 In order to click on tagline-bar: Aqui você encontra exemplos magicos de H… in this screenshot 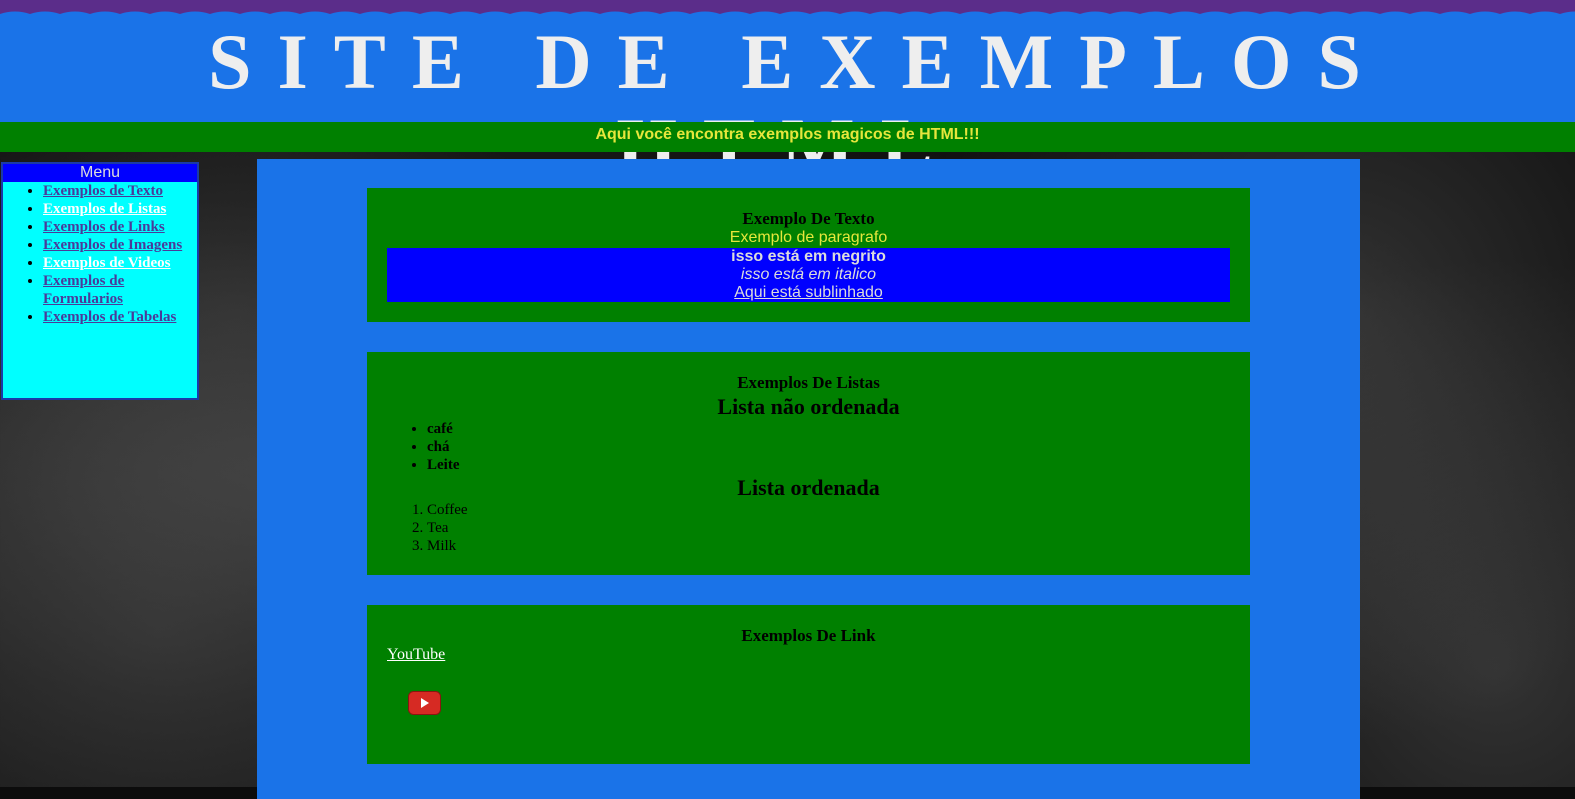, I will do `click(787, 137)`.